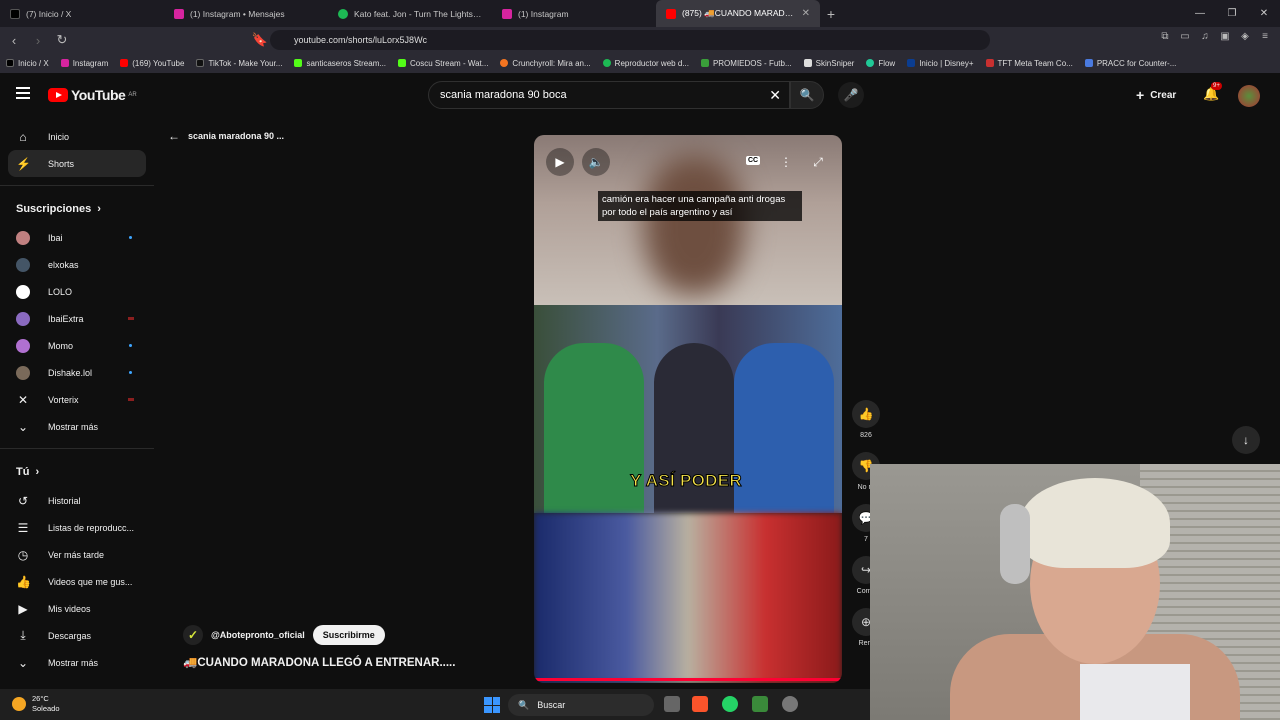 This screenshot has height=720, width=1280. What do you see at coordinates (1265, 37) in the screenshot?
I see `settings-menu-icon: ≡` at bounding box center [1265, 37].